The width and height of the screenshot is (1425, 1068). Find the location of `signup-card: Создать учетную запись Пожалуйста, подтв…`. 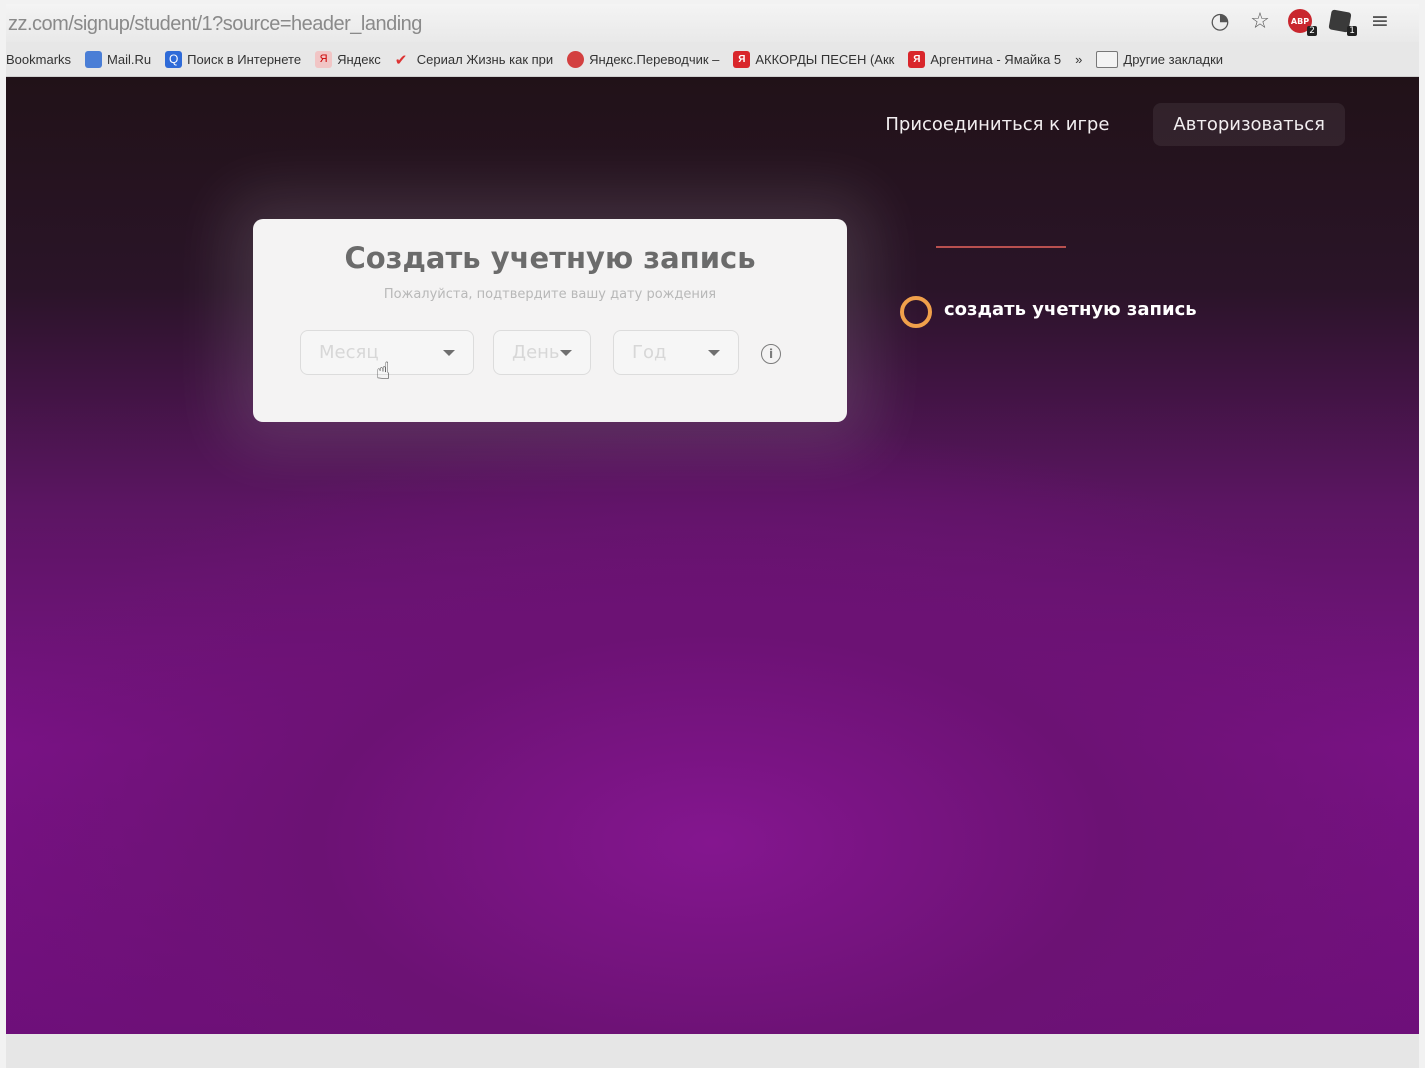

signup-card: Создать учетную запись Пожалуйста, подтв… is located at coordinates (550, 320).